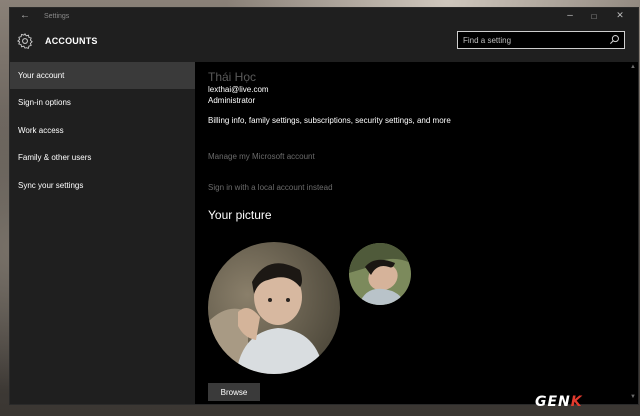  What do you see at coordinates (553, 402) in the screenshot?
I see `watermark-text: GEN` at bounding box center [553, 402].